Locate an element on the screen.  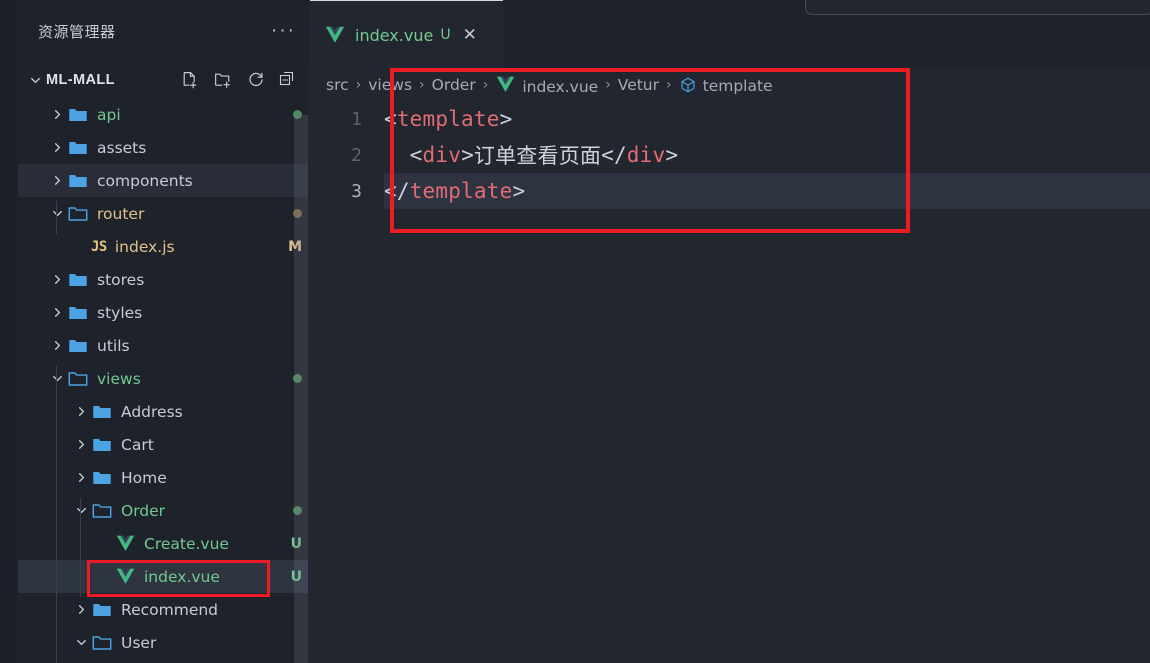
tree-row-label: Address is located at coordinates (152, 411).